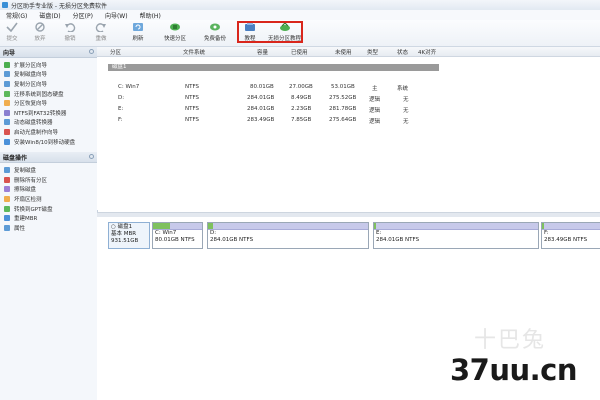 The width and height of the screenshot is (600, 400). Describe the element at coordinates (115, 52) in the screenshot. I see `column-header: 分区` at that location.